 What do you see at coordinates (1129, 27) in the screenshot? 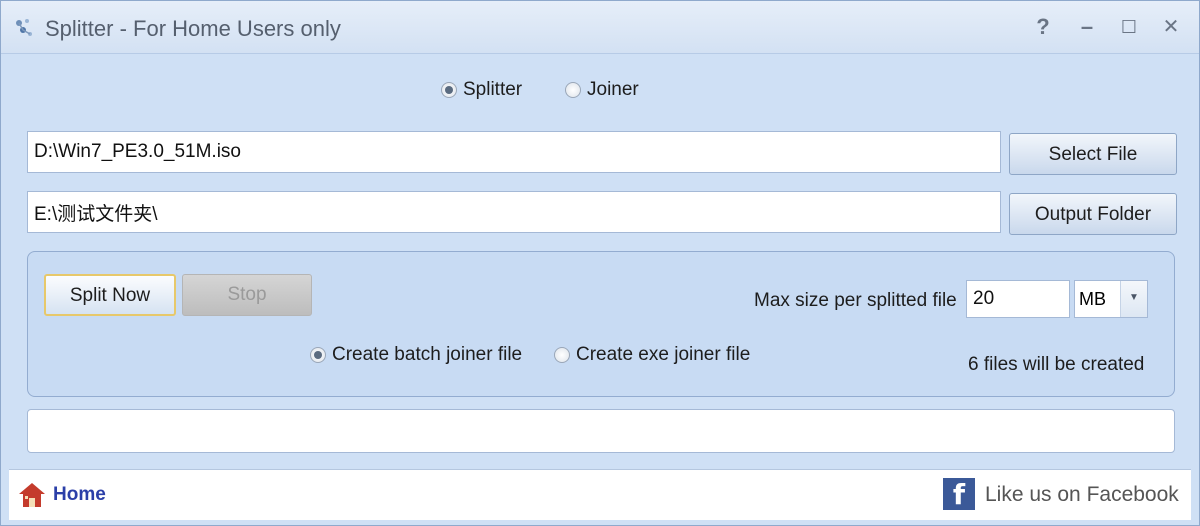
I see `maximize-button: ☐` at bounding box center [1129, 27].